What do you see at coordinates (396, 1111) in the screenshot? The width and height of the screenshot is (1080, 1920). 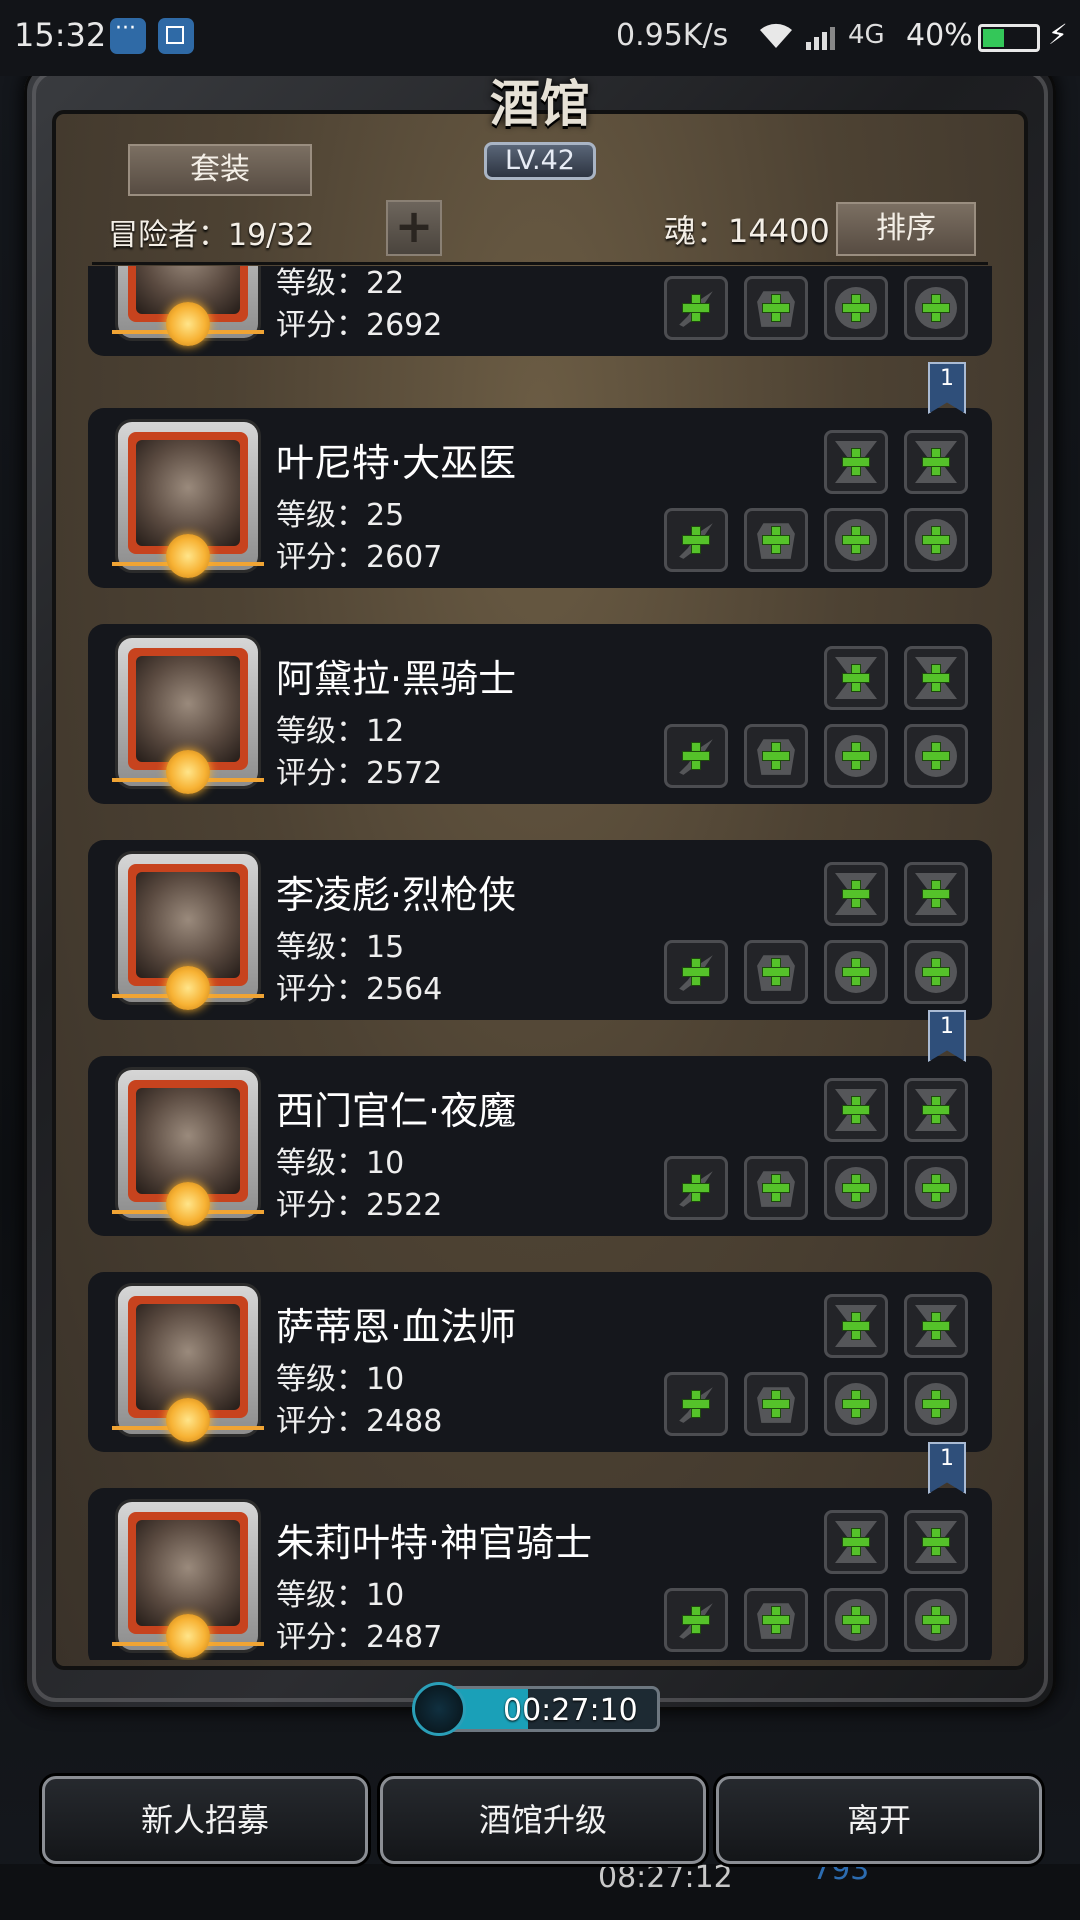 I see `hero-name: 西门官仁·夜魔` at bounding box center [396, 1111].